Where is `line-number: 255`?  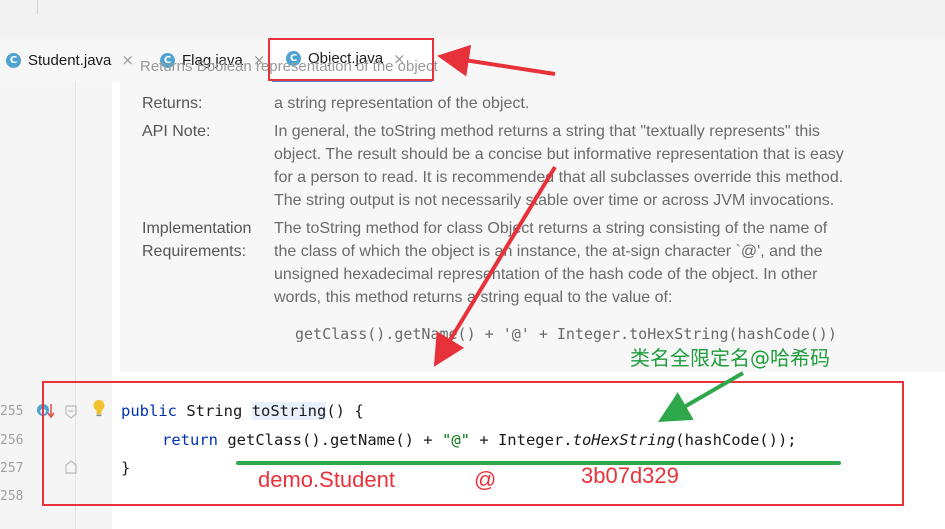 line-number: 255 is located at coordinates (12, 411).